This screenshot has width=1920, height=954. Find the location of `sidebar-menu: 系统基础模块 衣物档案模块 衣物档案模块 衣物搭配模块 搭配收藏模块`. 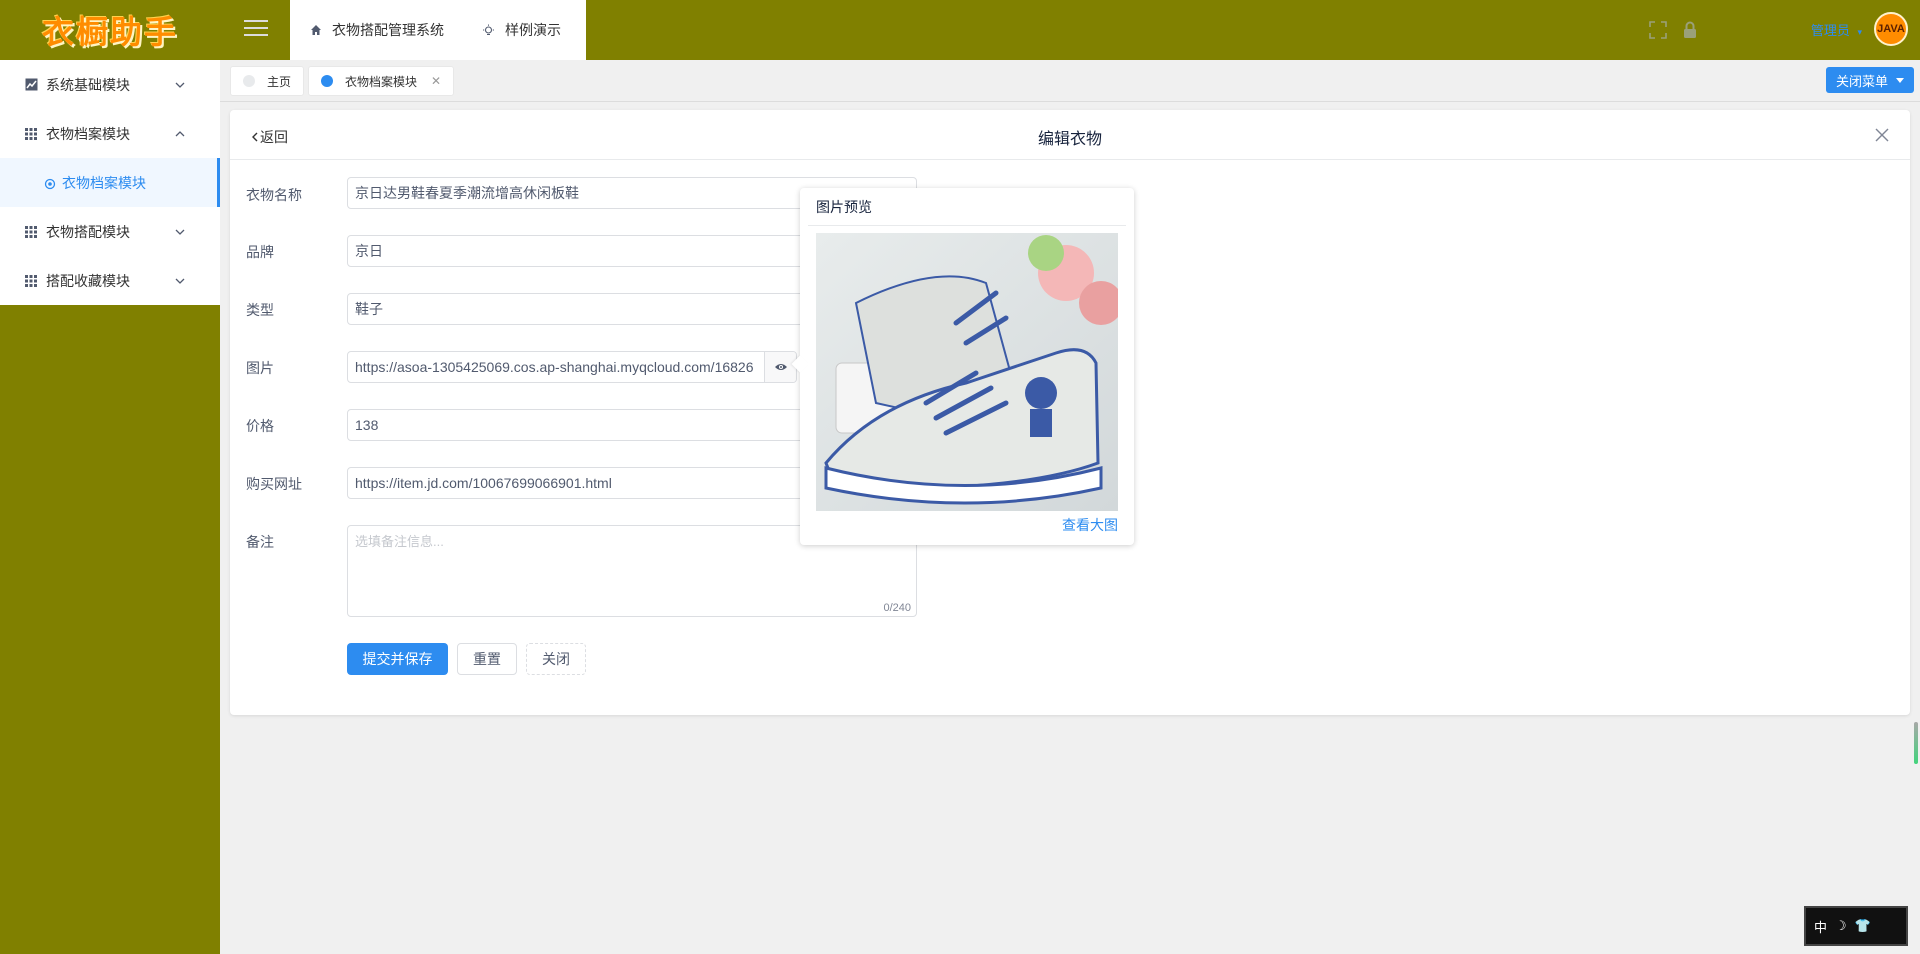

sidebar-menu: 系统基础模块 衣物档案模块 衣物档案模块 衣物搭配模块 搭配收藏模块 is located at coordinates (110, 182).